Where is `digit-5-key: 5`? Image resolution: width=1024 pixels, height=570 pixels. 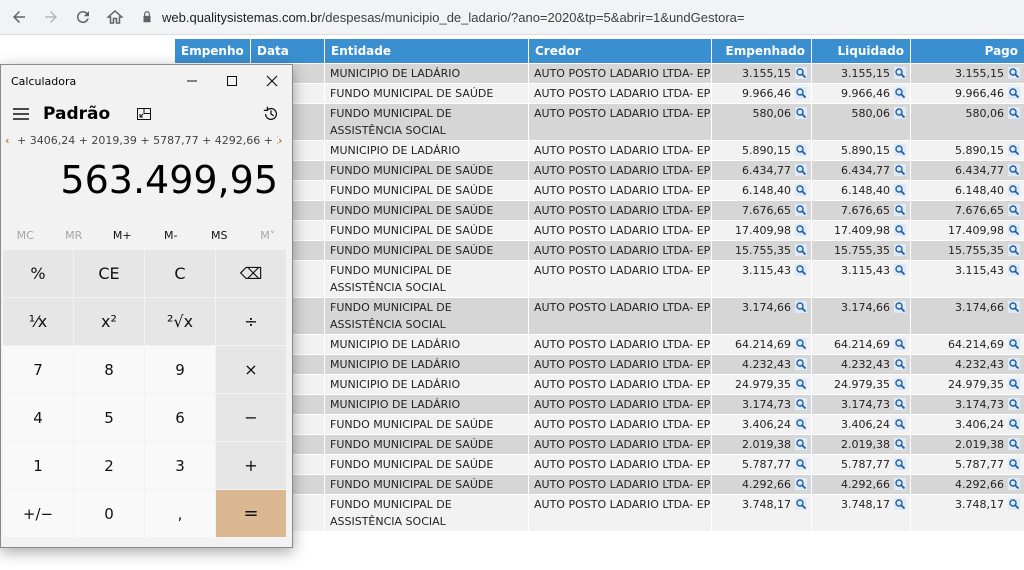
digit-5-key: 5 is located at coordinates (109, 417).